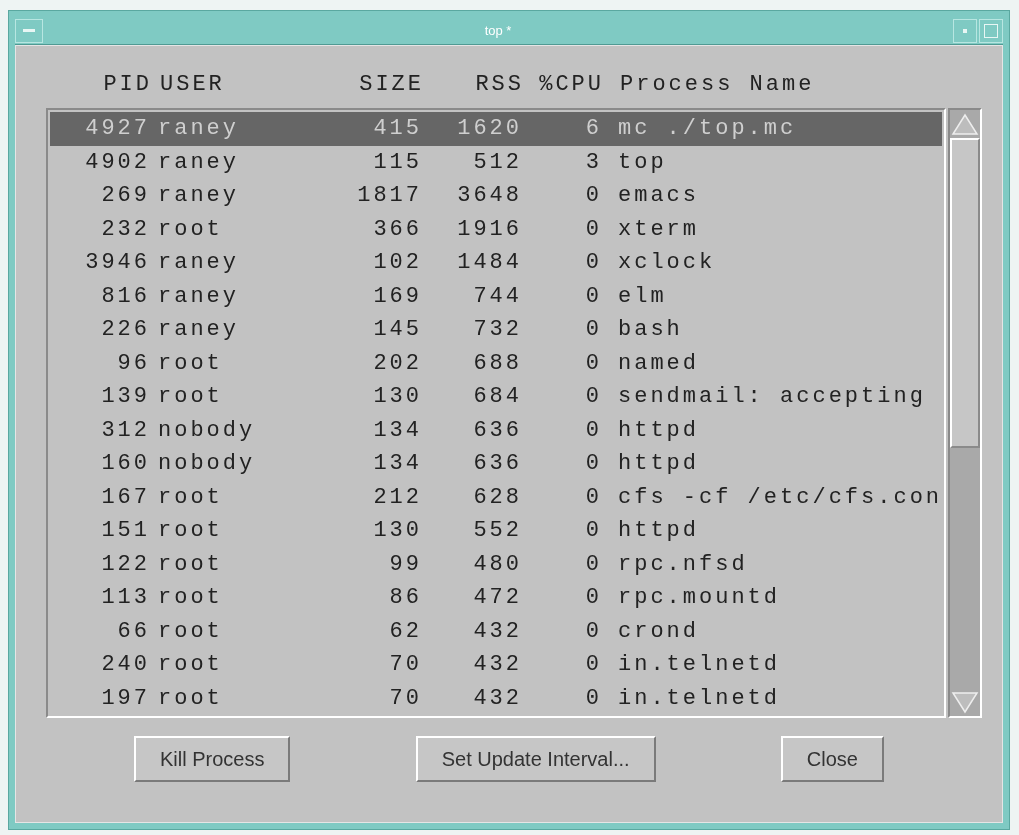 The height and width of the screenshot is (835, 1019). Describe the element at coordinates (965, 293) in the screenshot. I see `scrollbar-thumb` at that location.